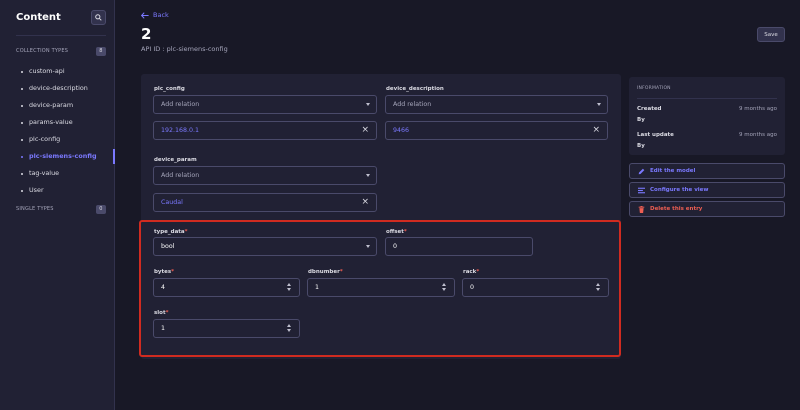 The image size is (800, 410). What do you see at coordinates (381, 287) in the screenshot?
I see `dbnumber-number-input: 1` at bounding box center [381, 287].